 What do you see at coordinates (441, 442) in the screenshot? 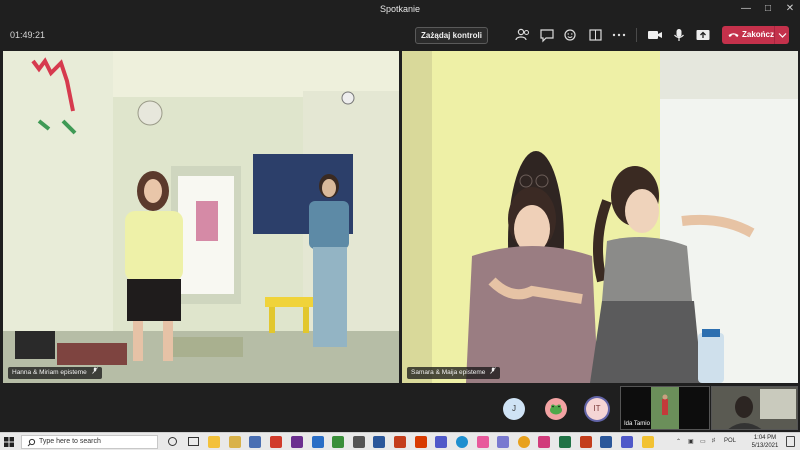
I see `teams-icon` at bounding box center [441, 442].